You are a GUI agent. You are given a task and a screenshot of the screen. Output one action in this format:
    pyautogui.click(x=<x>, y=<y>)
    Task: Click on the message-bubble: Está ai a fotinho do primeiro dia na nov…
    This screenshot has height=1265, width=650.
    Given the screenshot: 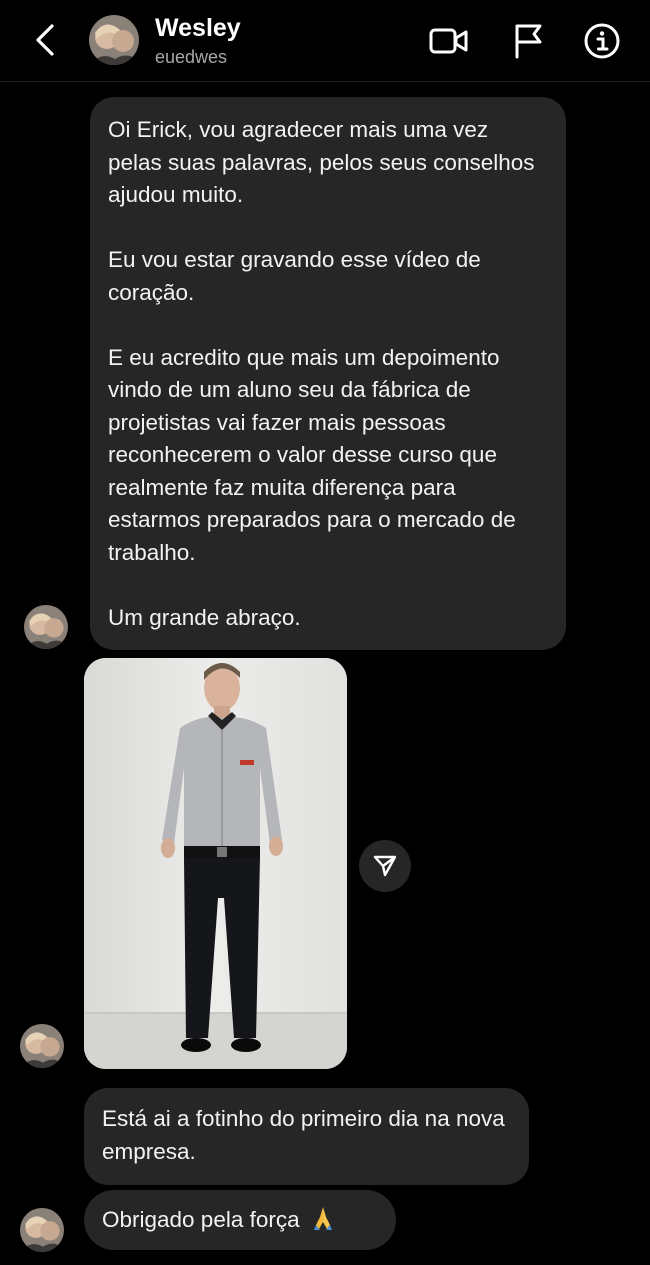 What is the action you would take?
    pyautogui.click(x=306, y=1136)
    